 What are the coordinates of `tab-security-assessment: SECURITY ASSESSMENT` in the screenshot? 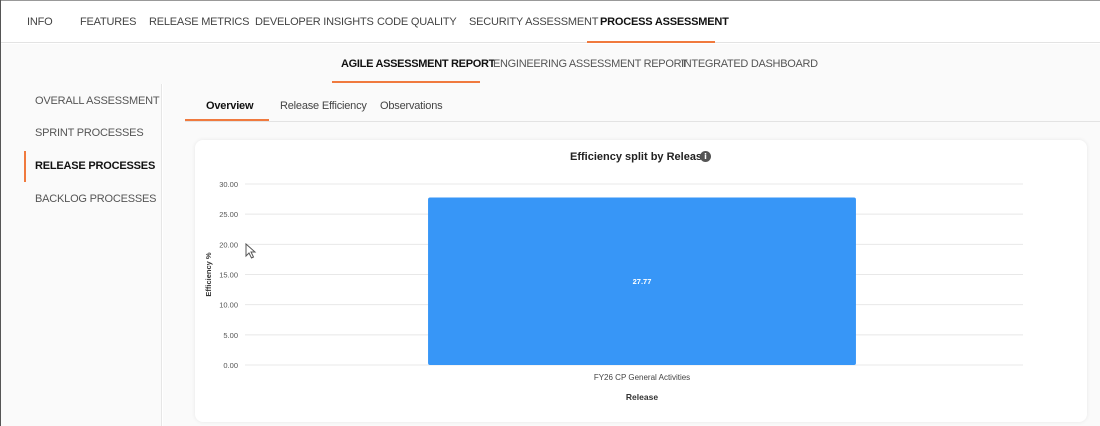 It's located at (533, 22).